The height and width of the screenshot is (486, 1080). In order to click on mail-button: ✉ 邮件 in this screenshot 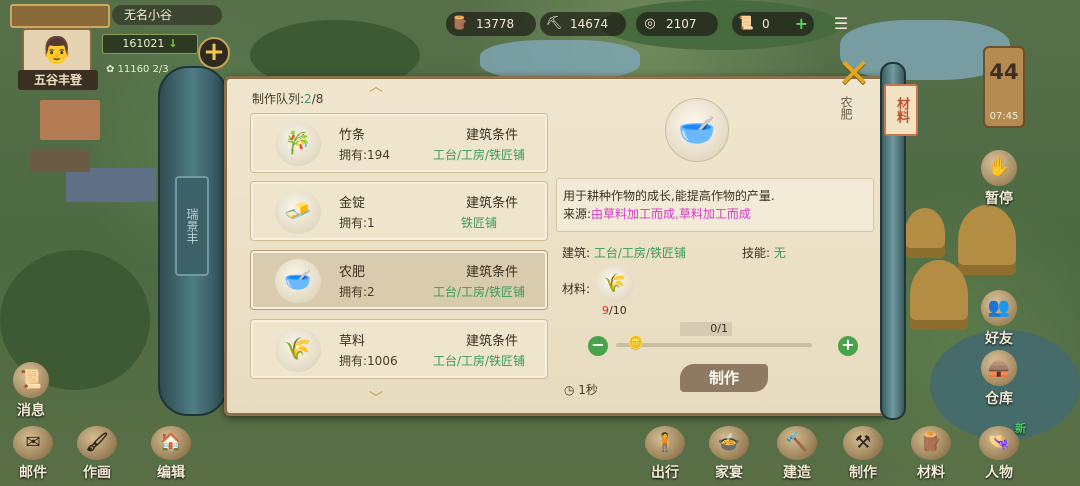, I will do `click(33, 454)`.